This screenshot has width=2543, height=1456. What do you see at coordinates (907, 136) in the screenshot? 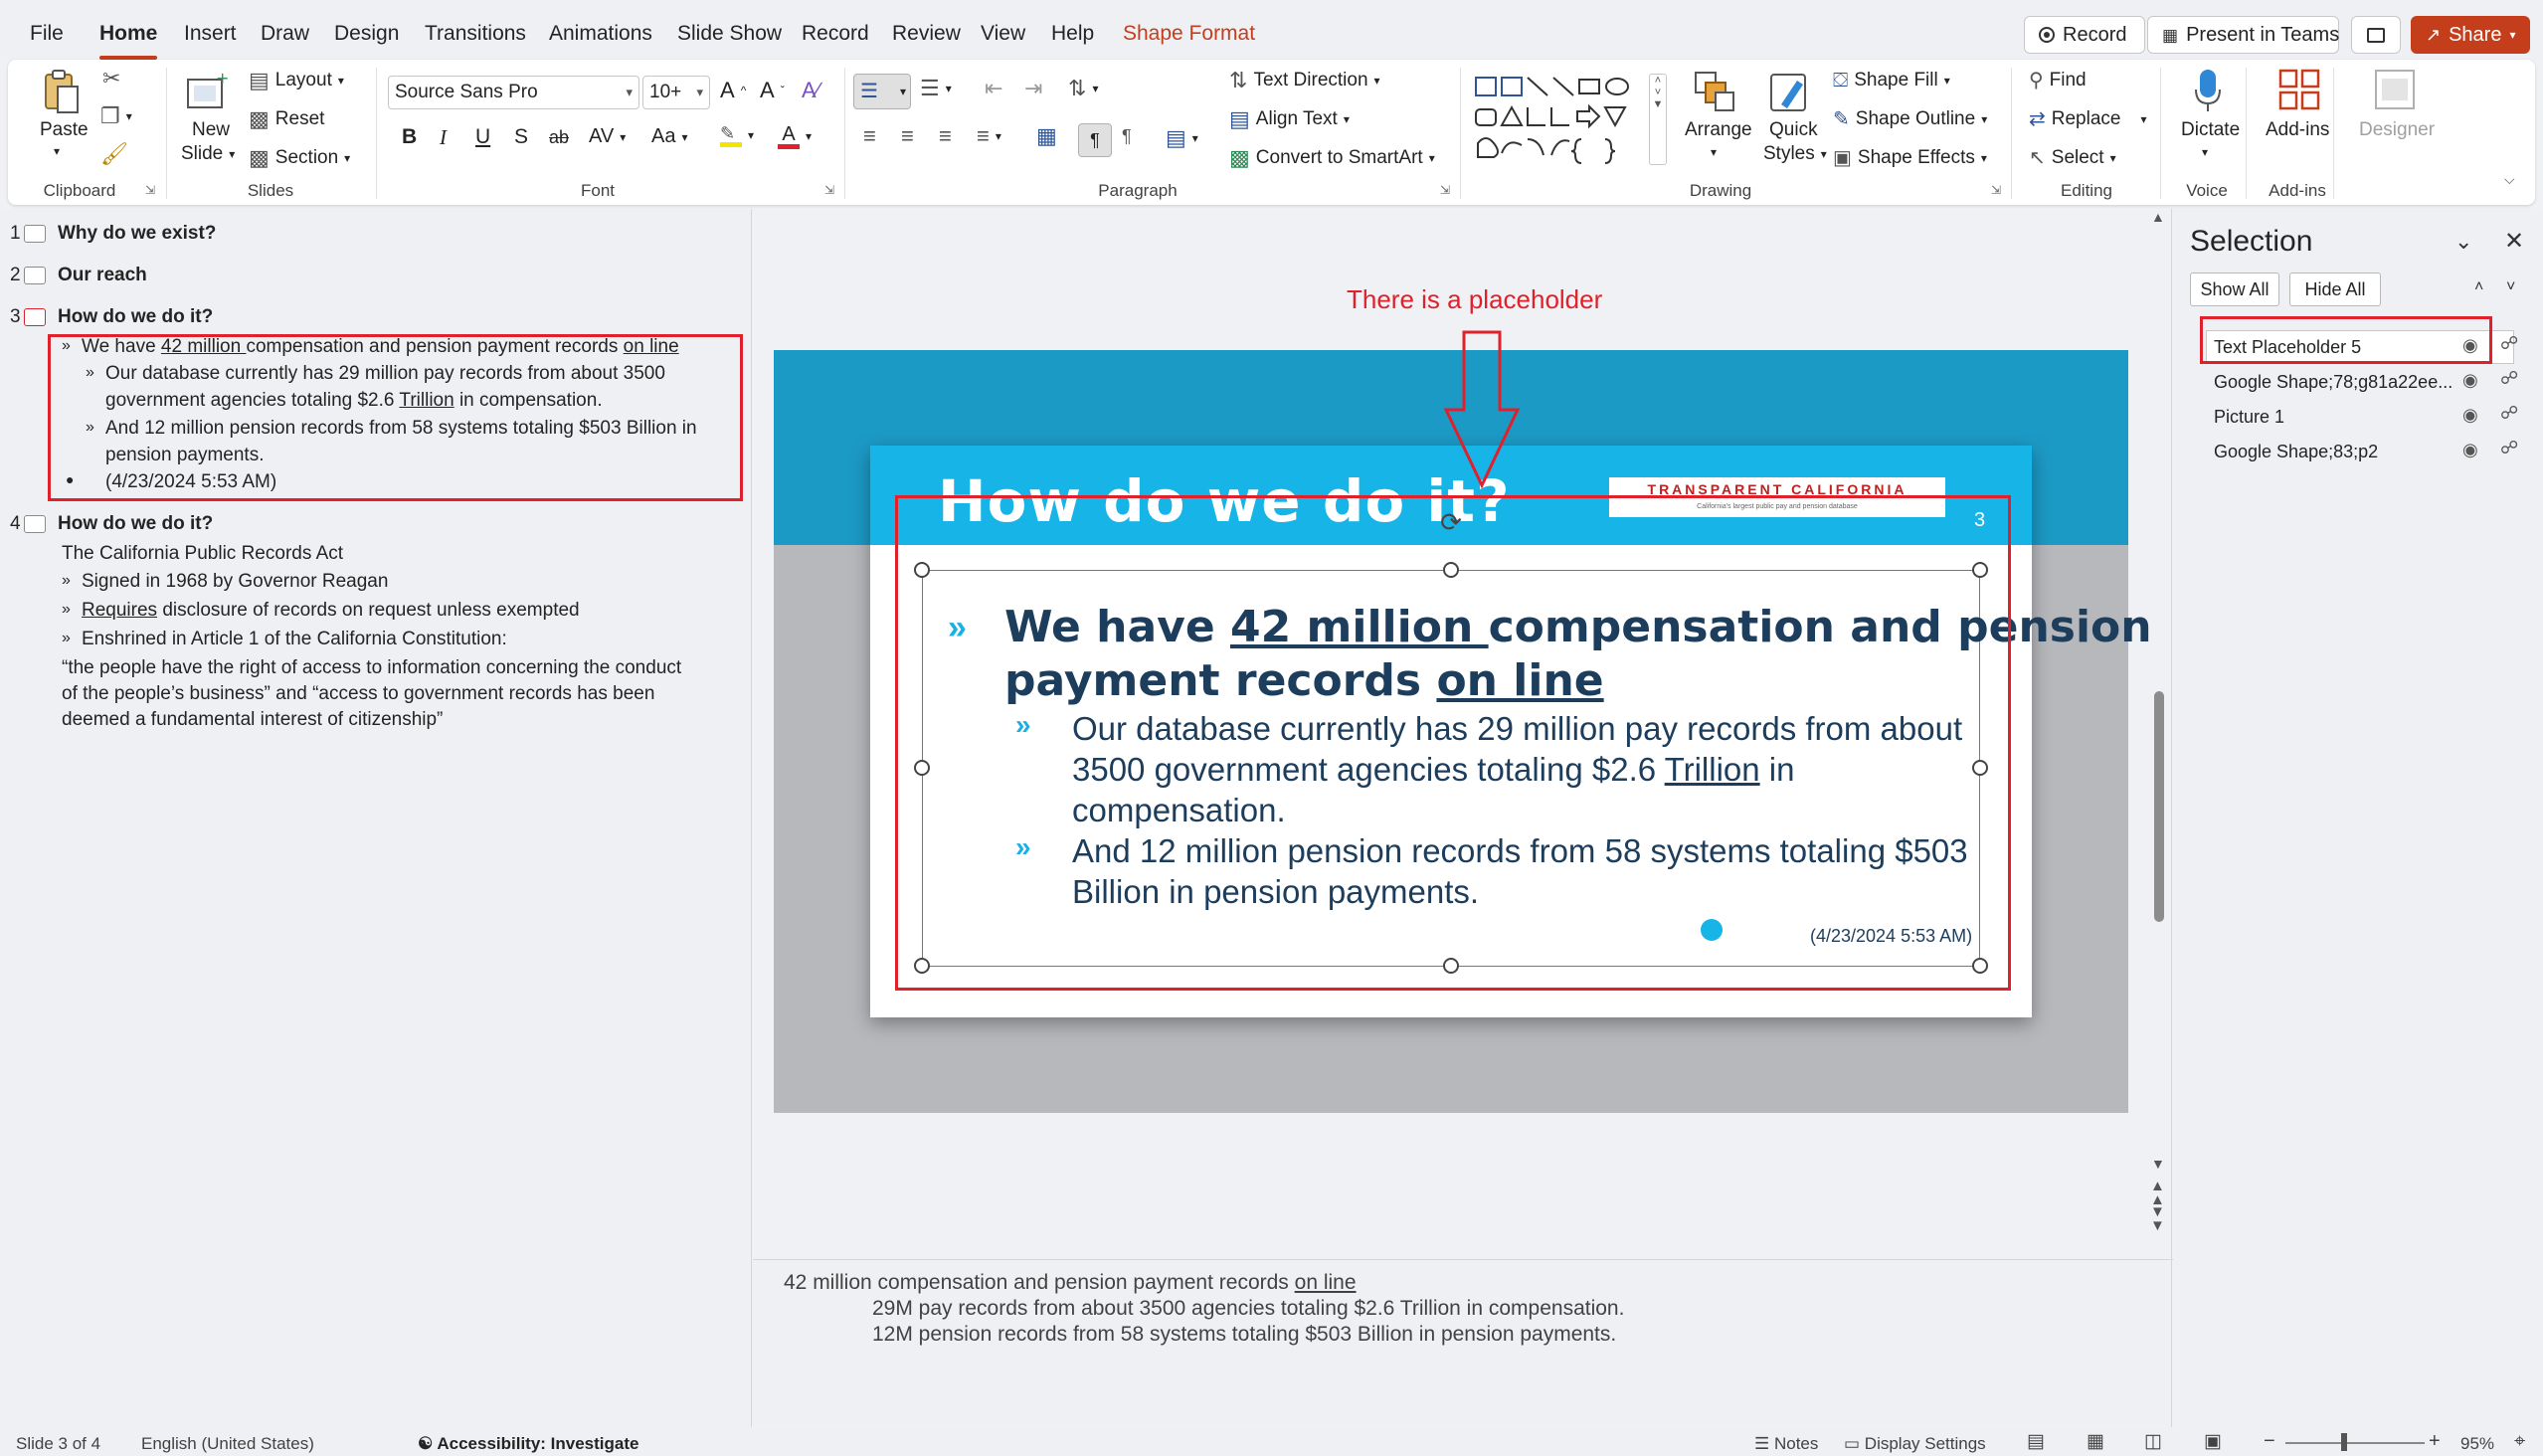
I see `align-center-icon: ≡` at bounding box center [907, 136].